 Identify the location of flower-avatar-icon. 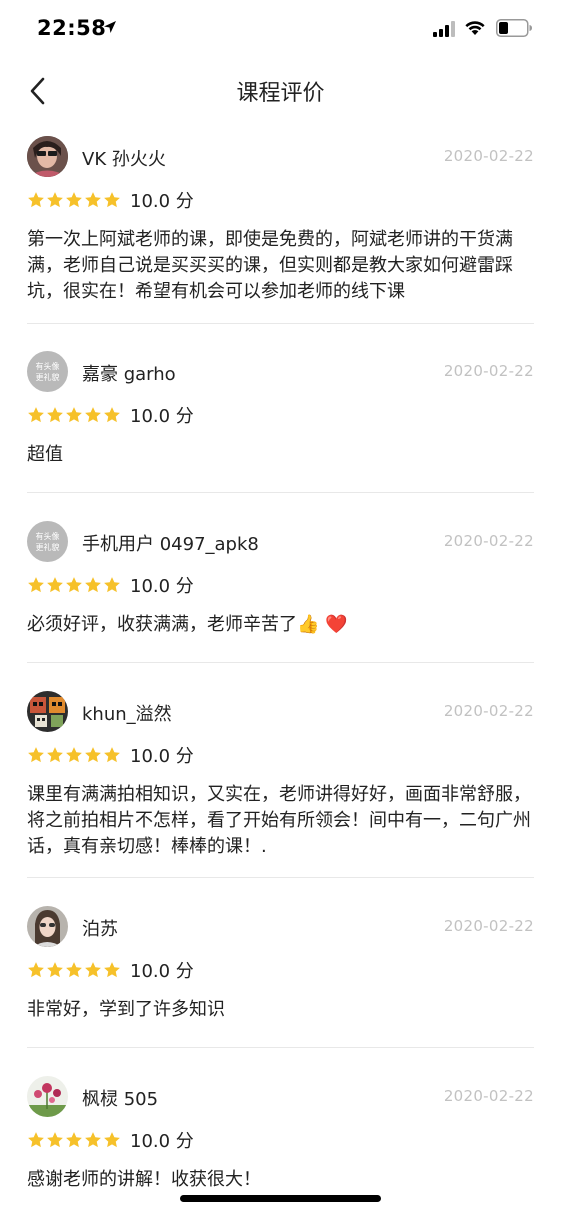
(47, 1096).